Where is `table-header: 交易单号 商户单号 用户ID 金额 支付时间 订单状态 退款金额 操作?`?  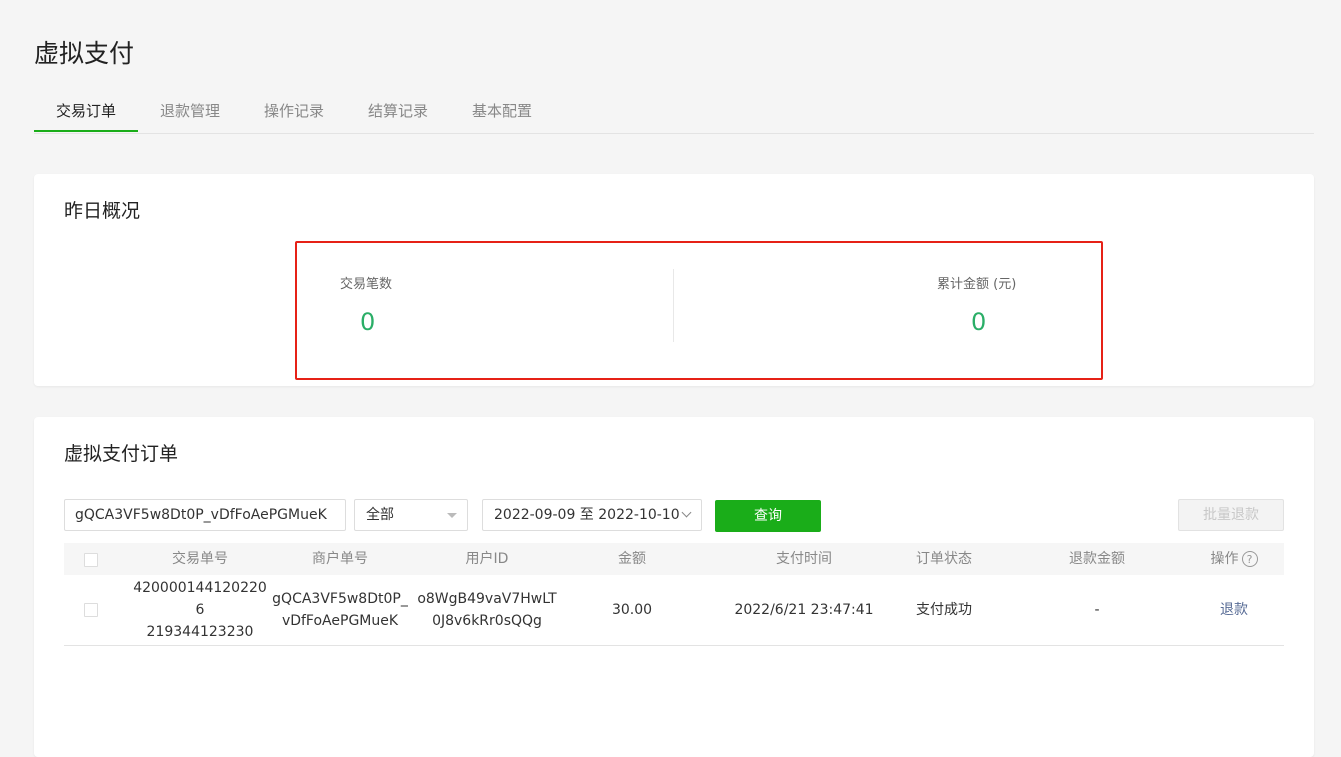 table-header: 交易单号 商户单号 用户ID 金额 支付时间 订单状态 退款金额 操作? is located at coordinates (674, 559).